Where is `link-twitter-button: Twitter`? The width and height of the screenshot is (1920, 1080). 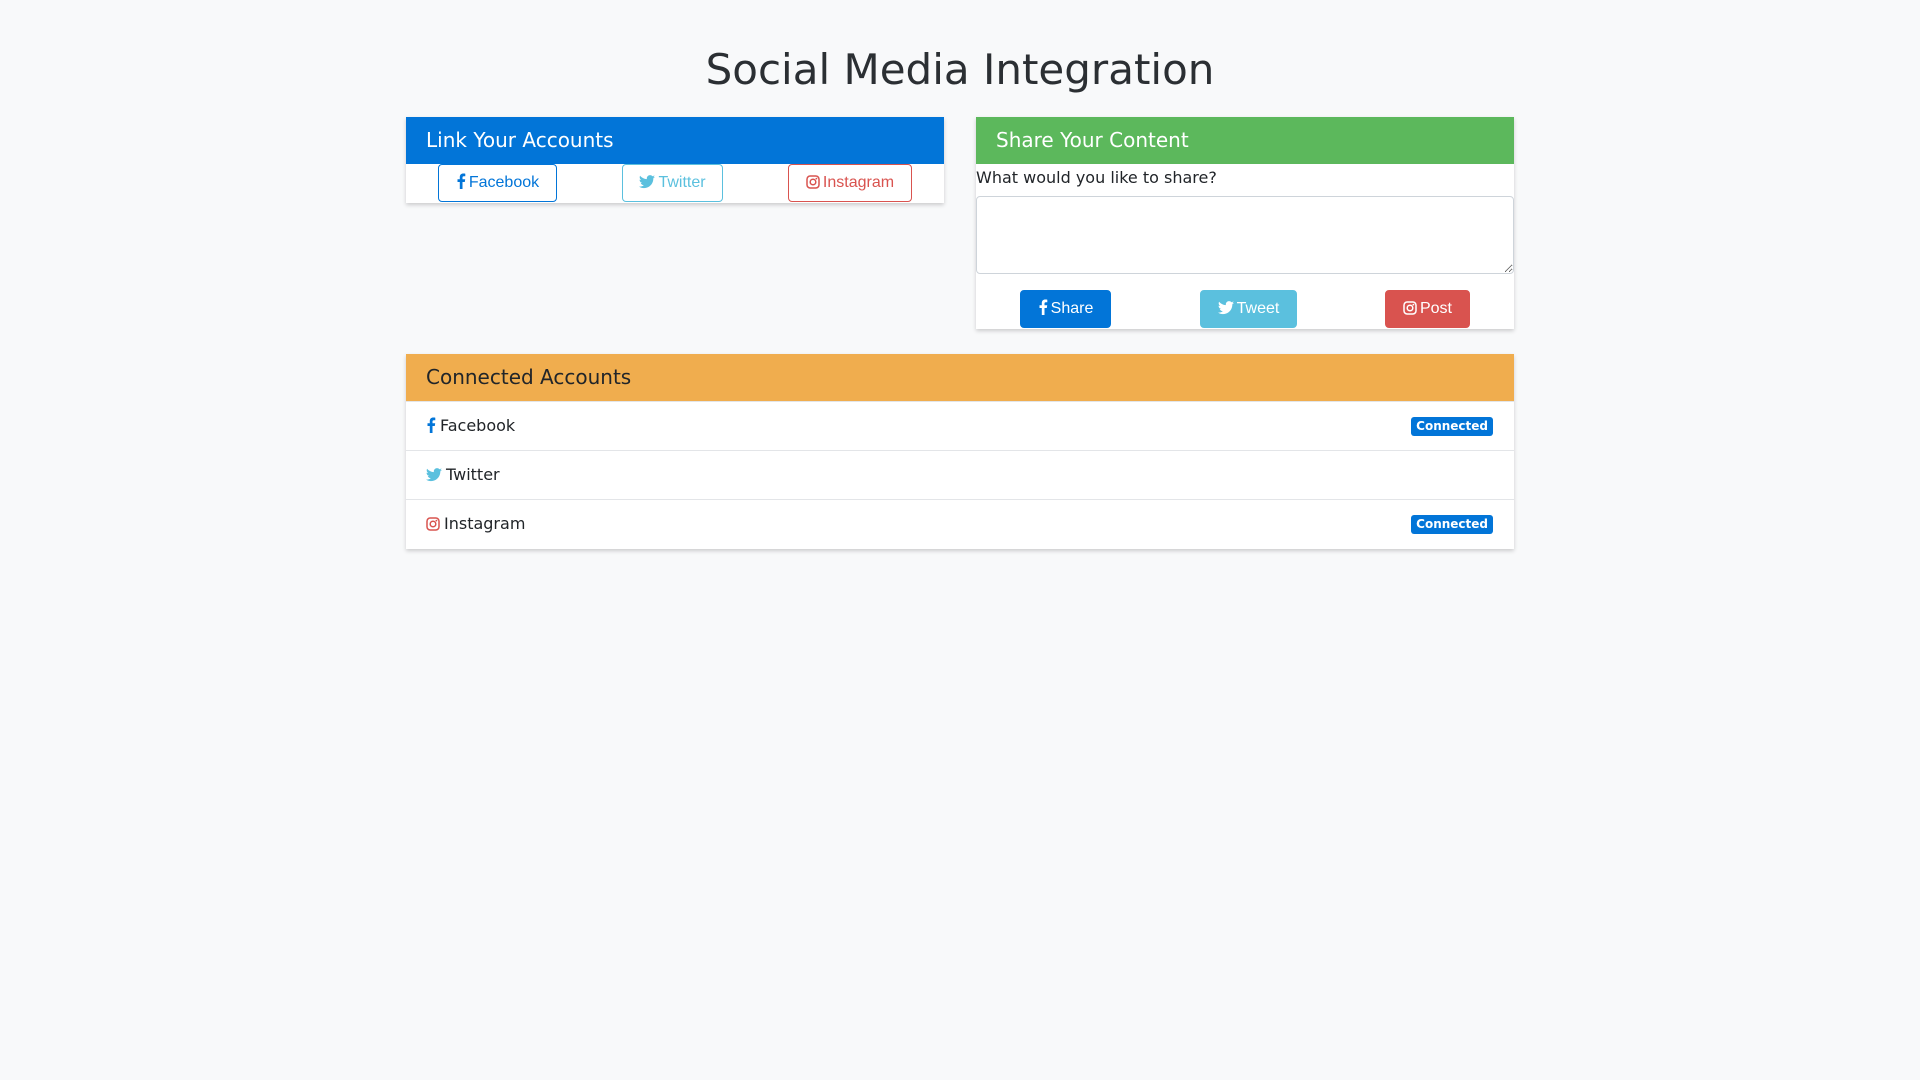 link-twitter-button: Twitter is located at coordinates (672, 183).